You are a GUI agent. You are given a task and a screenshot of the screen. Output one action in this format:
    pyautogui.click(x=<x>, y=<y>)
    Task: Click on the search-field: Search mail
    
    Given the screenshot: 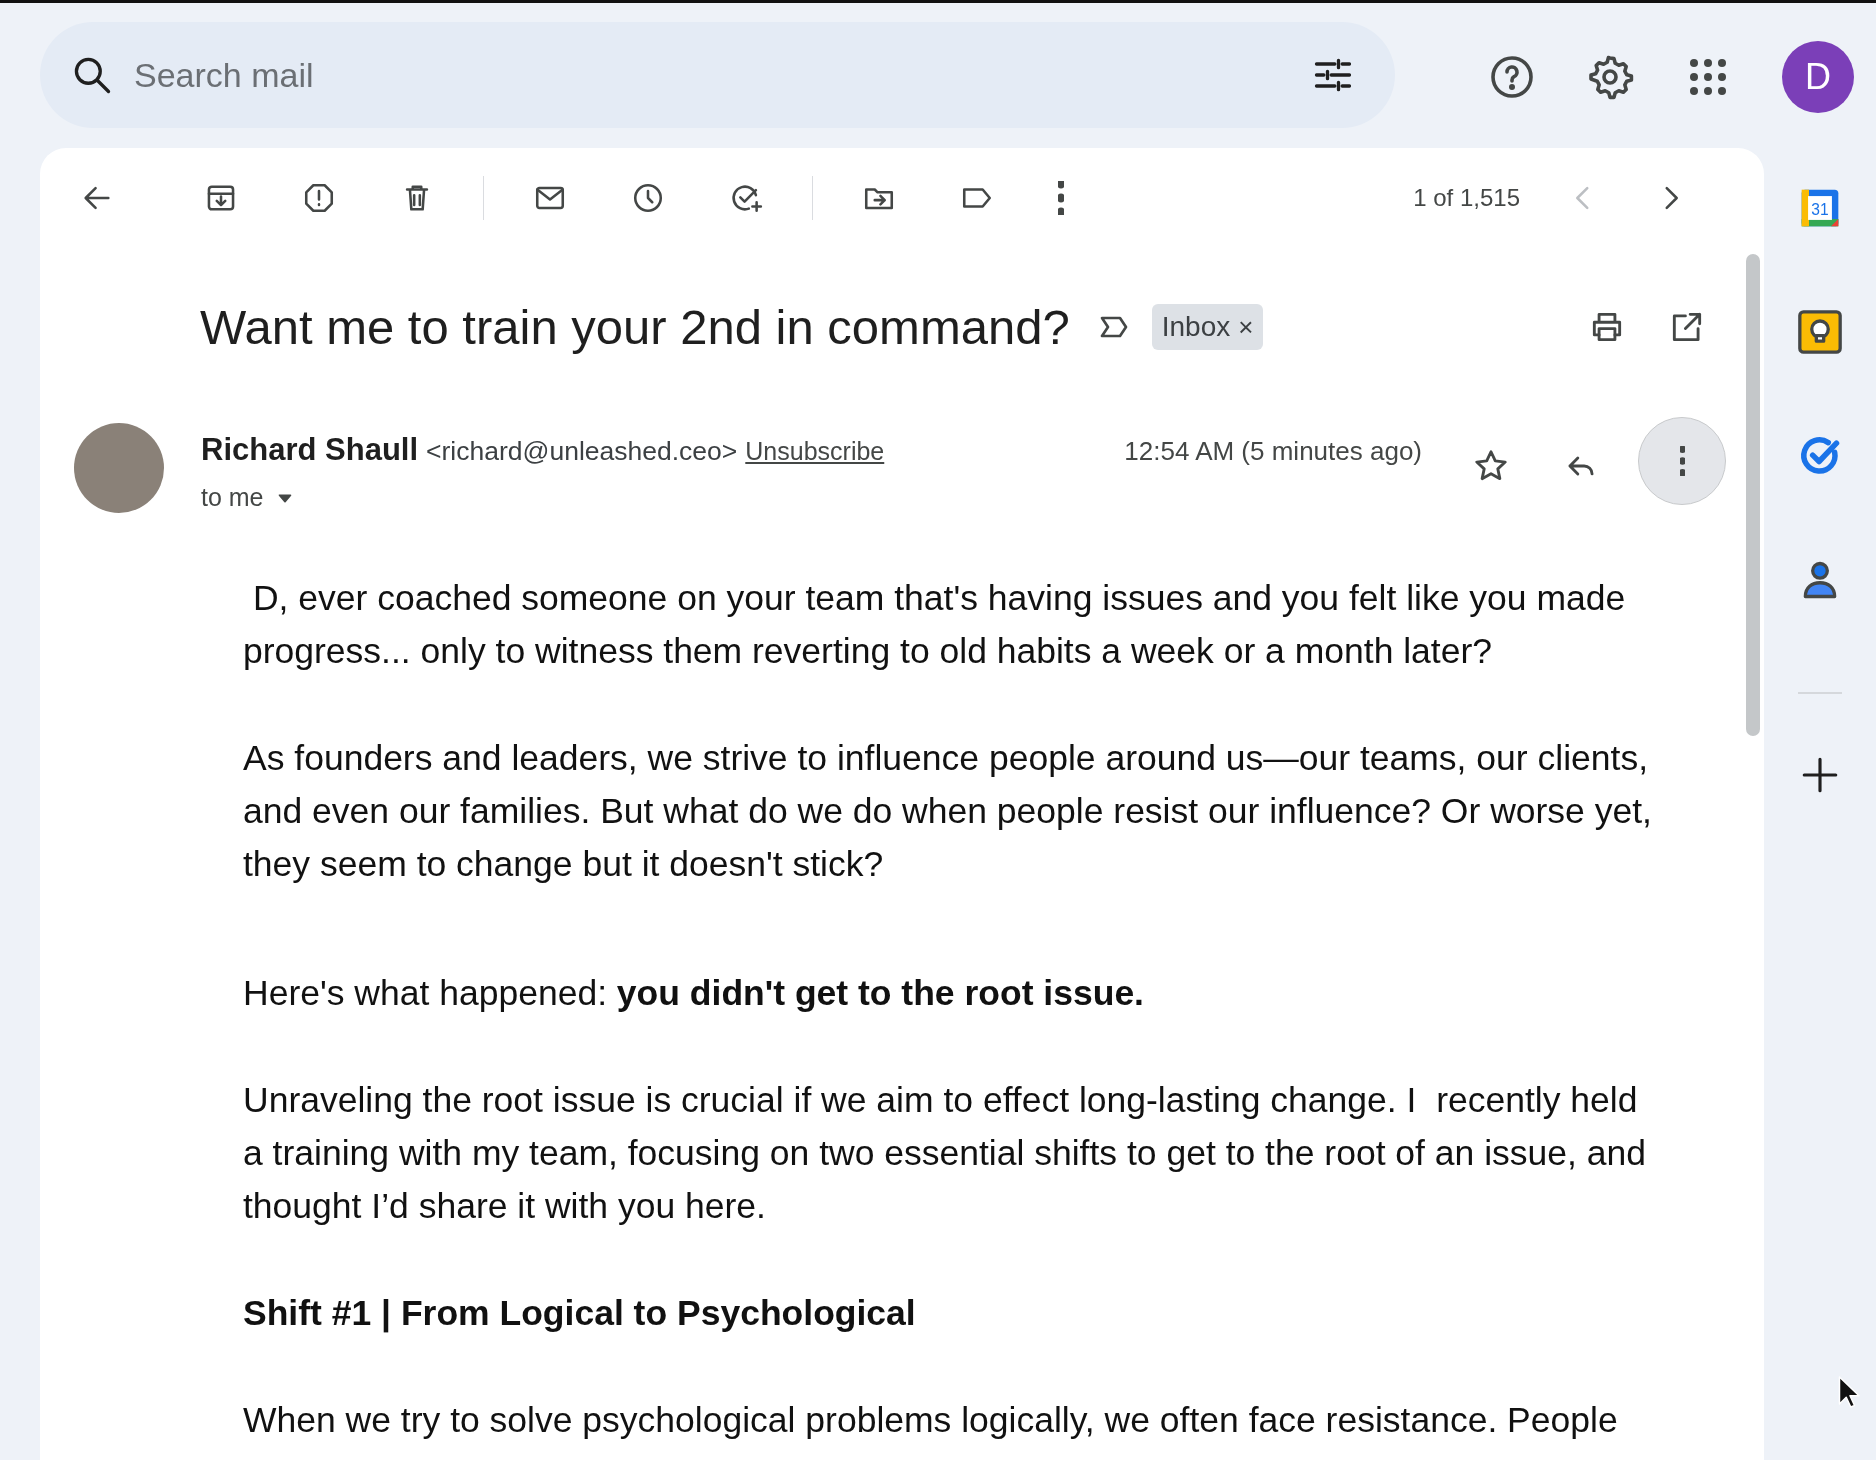 What is the action you would take?
    pyautogui.click(x=721, y=75)
    